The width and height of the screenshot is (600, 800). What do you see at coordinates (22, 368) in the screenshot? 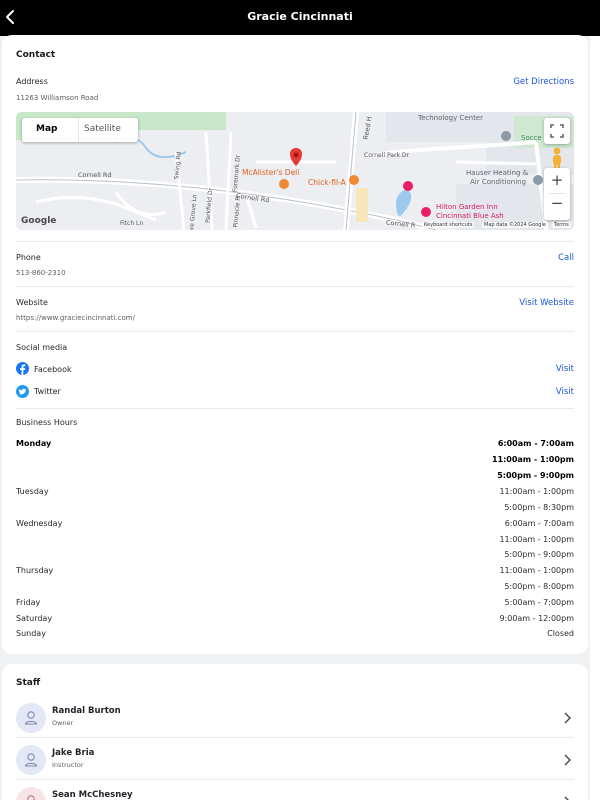
I see `facebook-icon` at bounding box center [22, 368].